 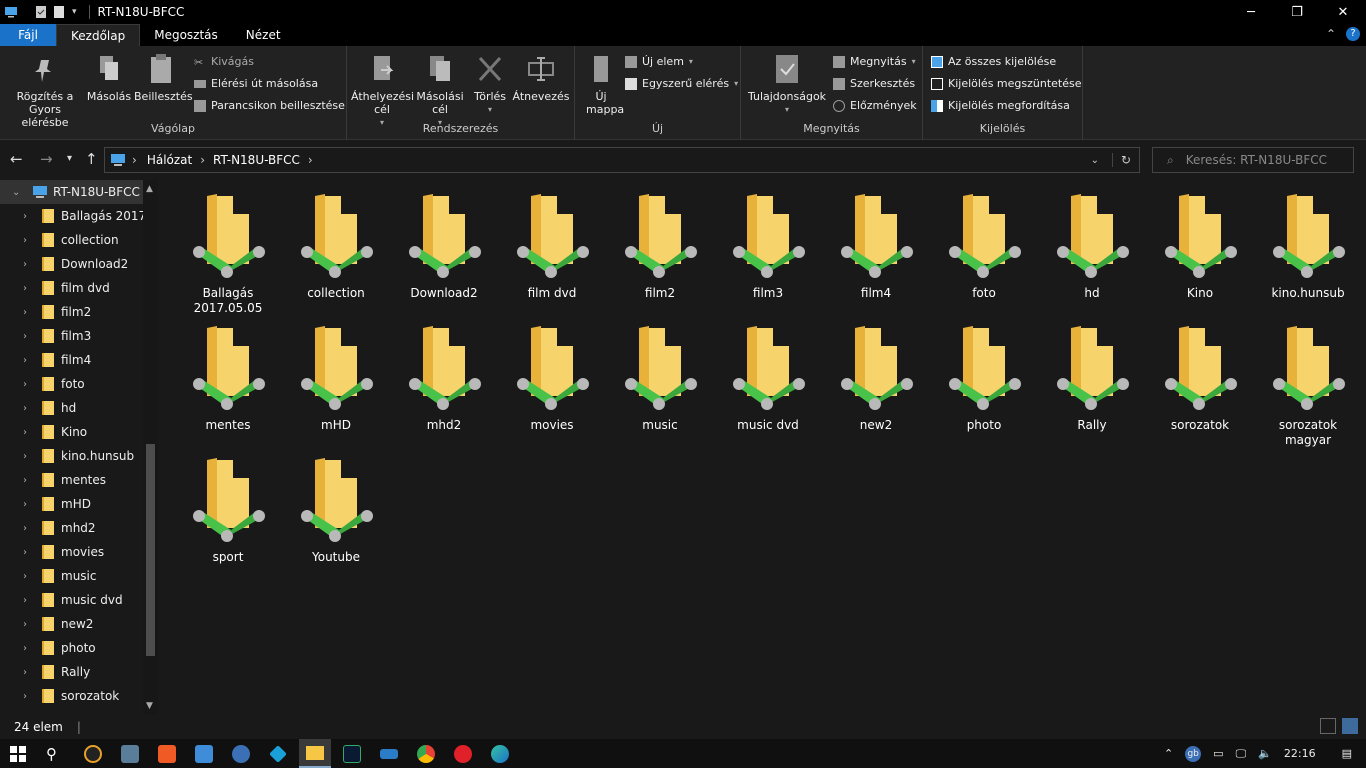 What do you see at coordinates (263, 35) in the screenshot?
I see `tab-view: Nézet` at bounding box center [263, 35].